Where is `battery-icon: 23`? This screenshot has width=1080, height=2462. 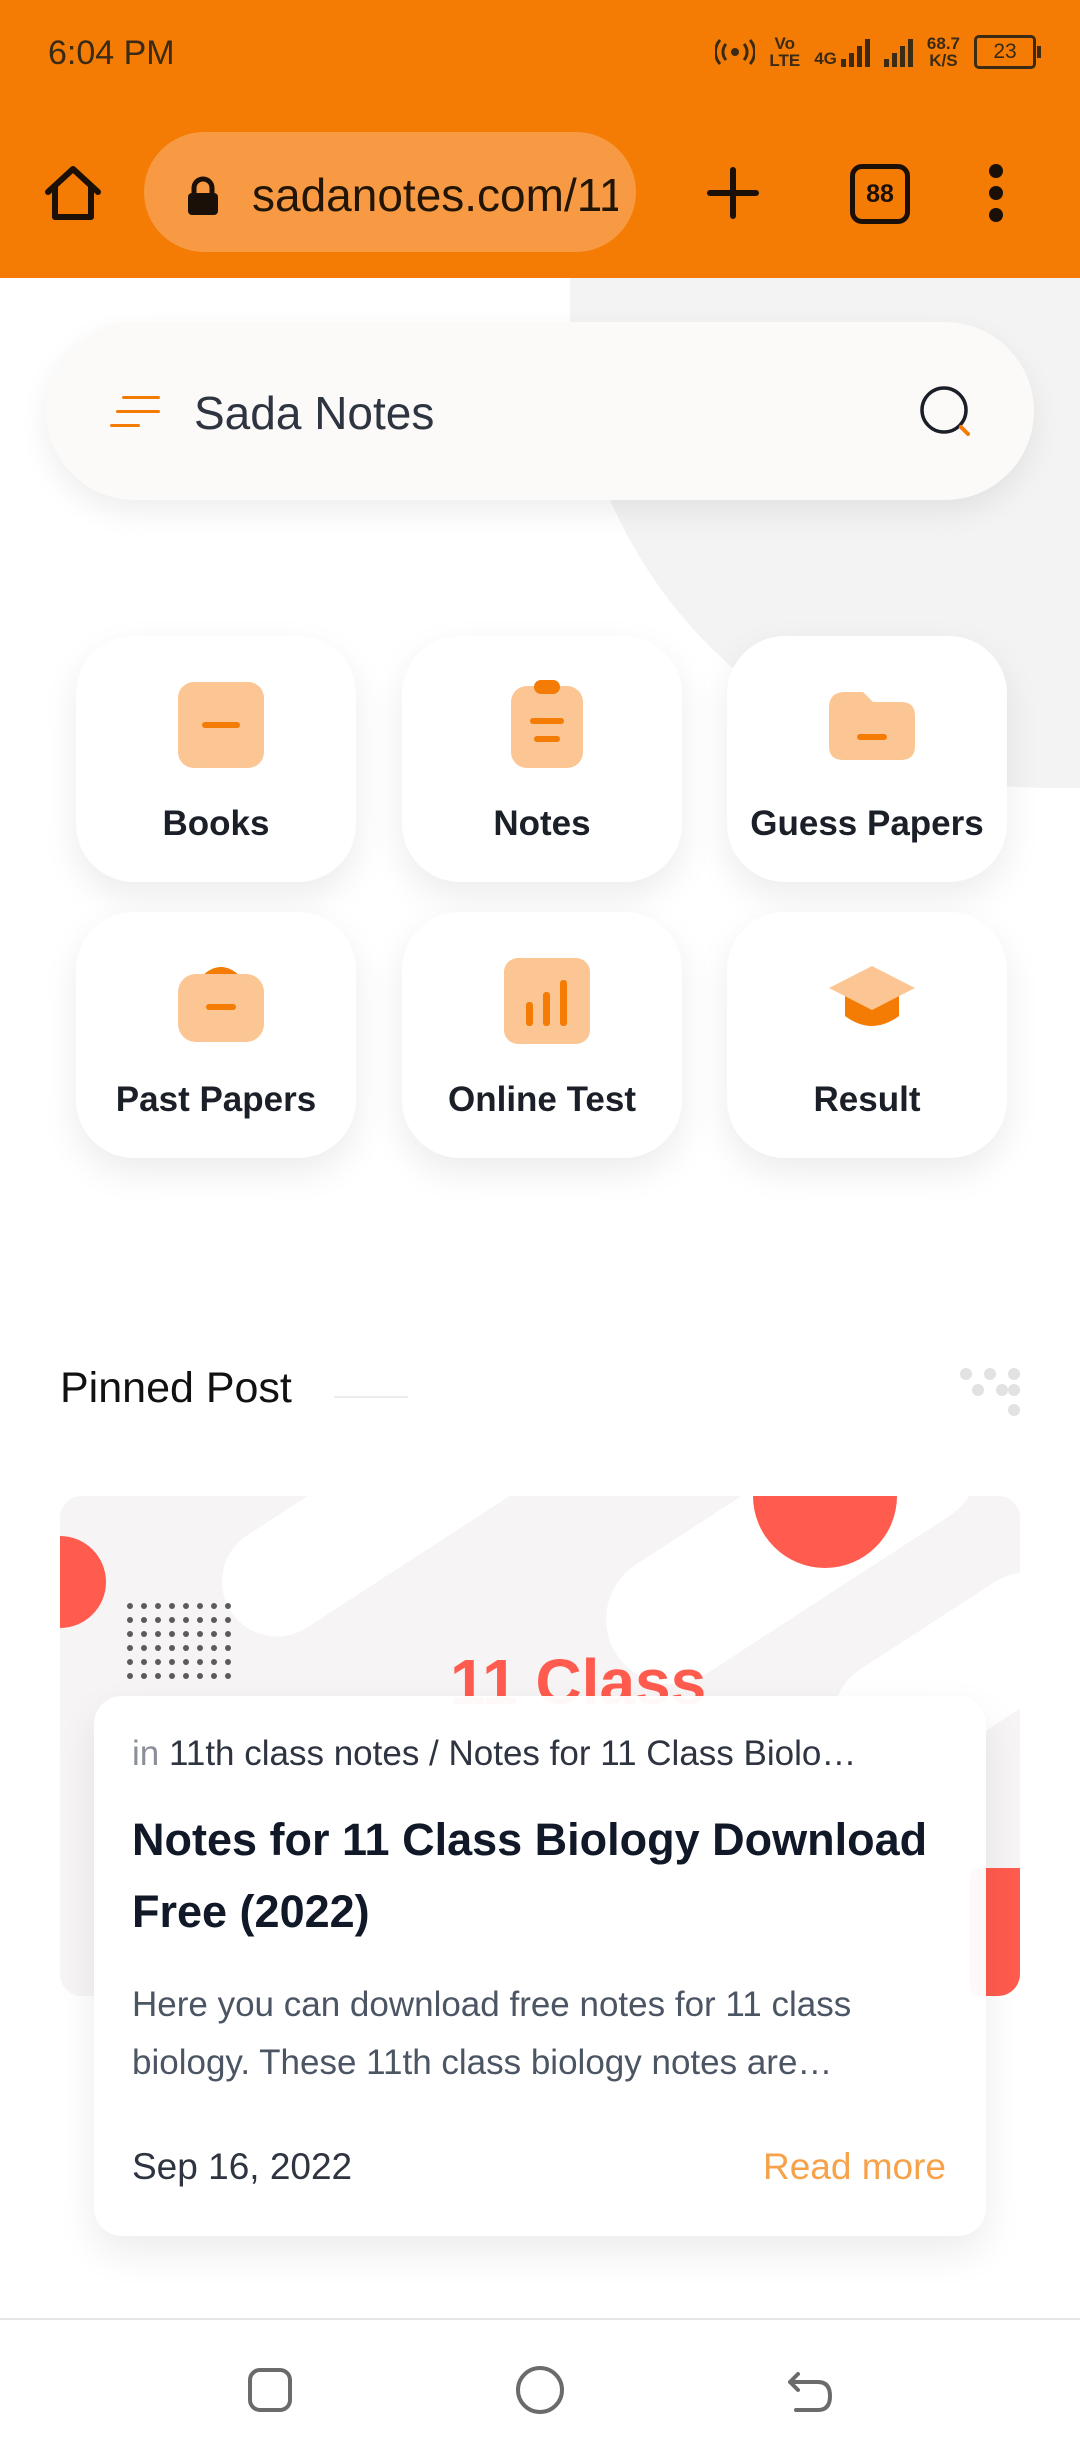
battery-icon: 23 is located at coordinates (1007, 52).